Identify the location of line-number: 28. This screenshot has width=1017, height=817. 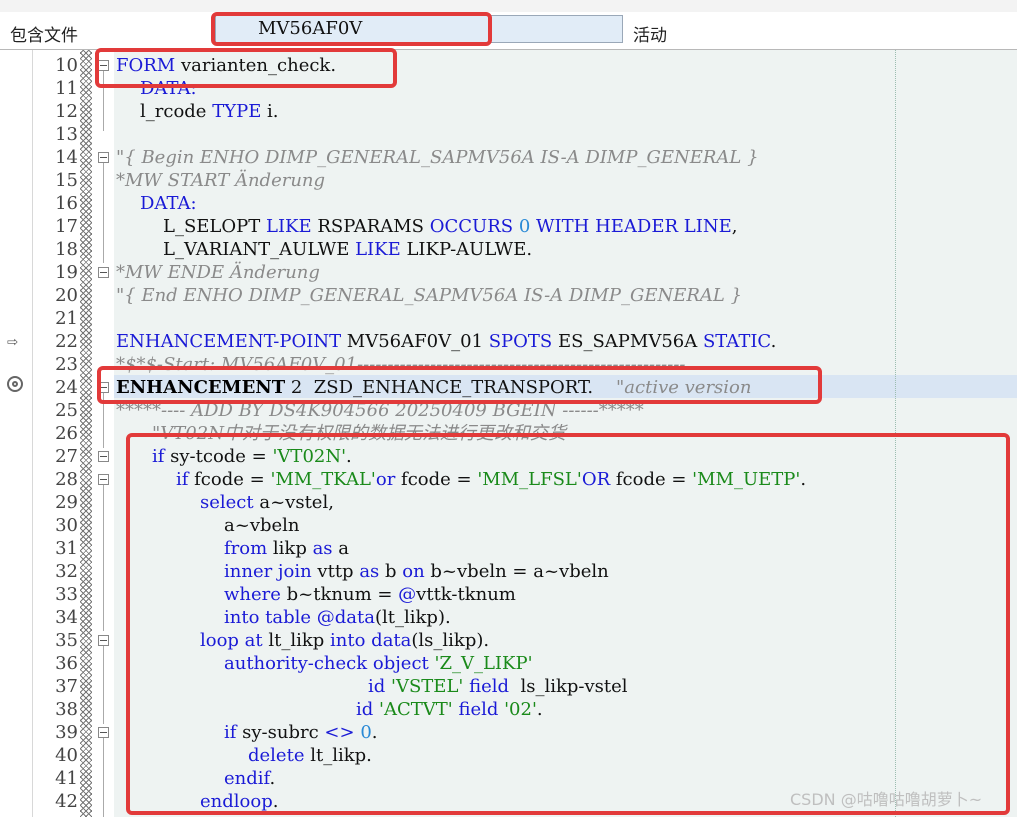
(66, 479).